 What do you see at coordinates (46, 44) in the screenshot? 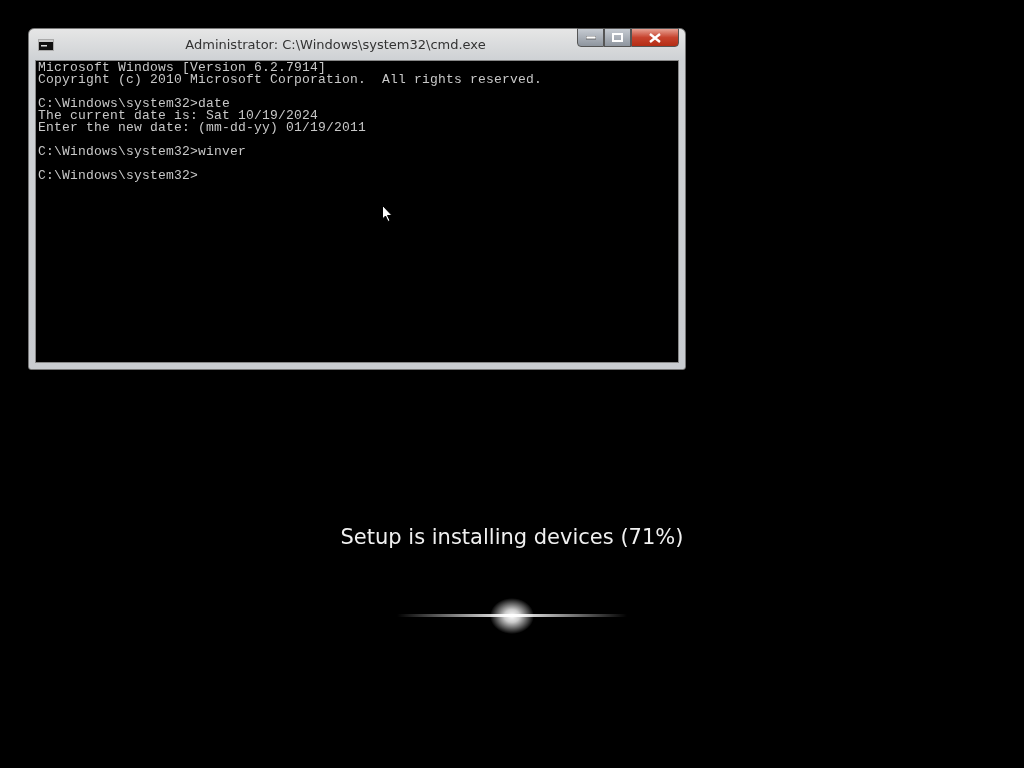
I see `console-icon` at bounding box center [46, 44].